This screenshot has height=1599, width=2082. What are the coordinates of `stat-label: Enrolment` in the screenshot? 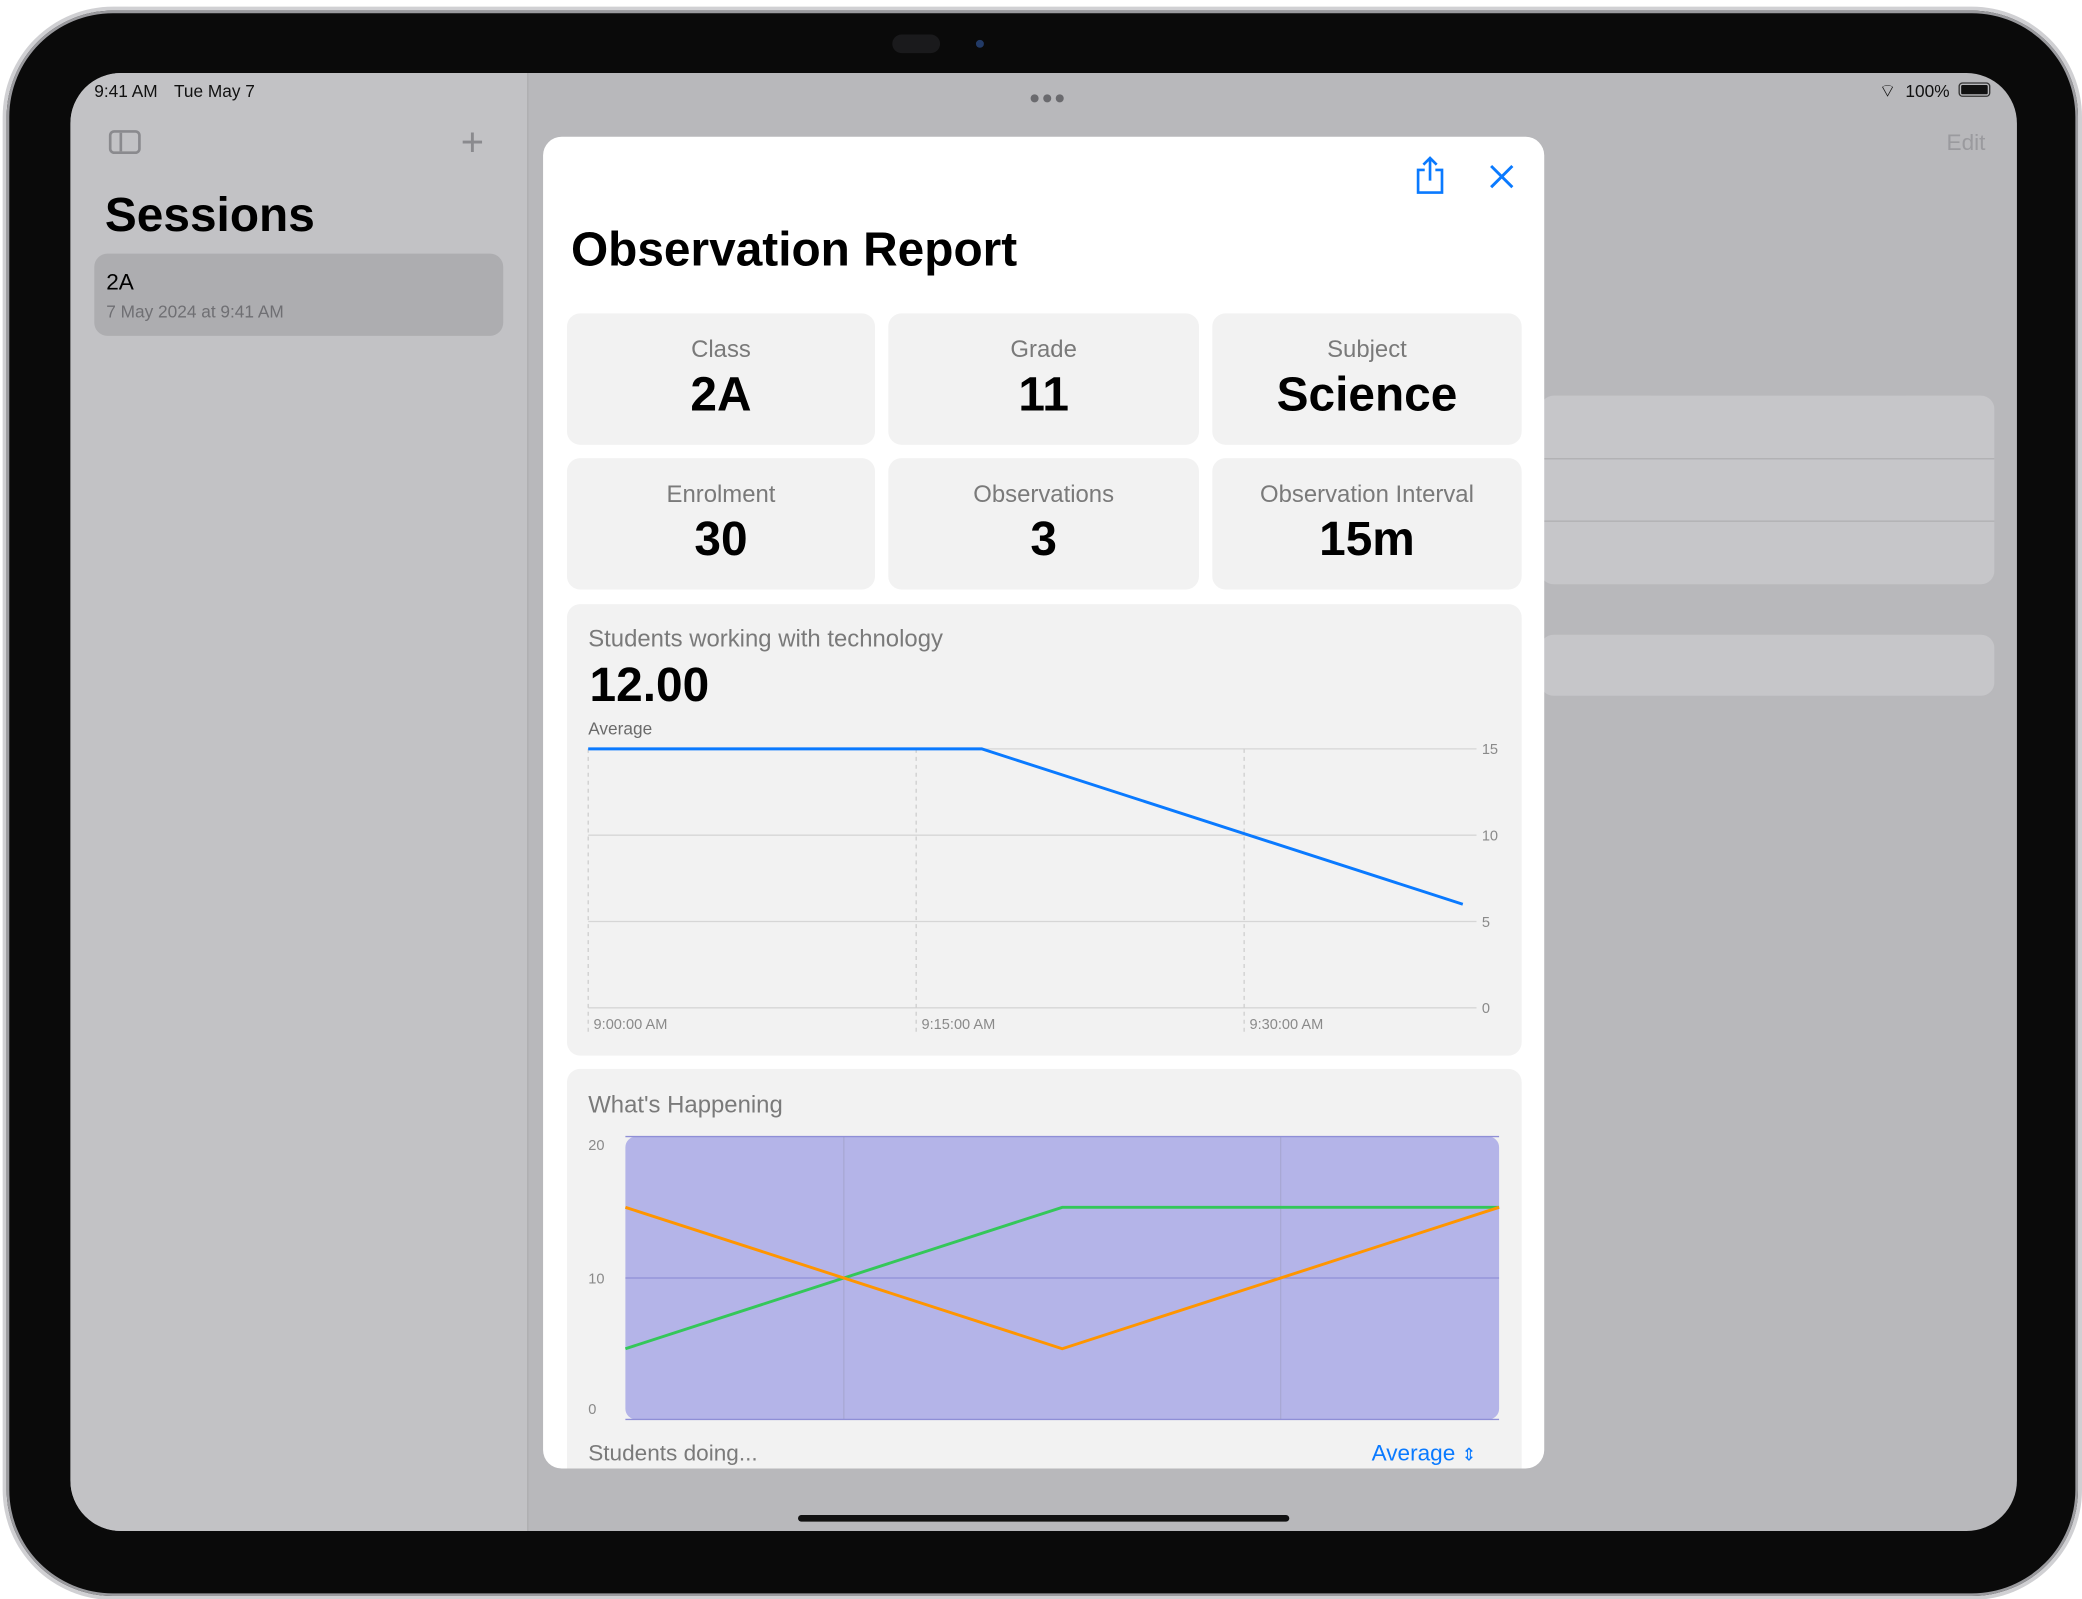 It's located at (721, 494).